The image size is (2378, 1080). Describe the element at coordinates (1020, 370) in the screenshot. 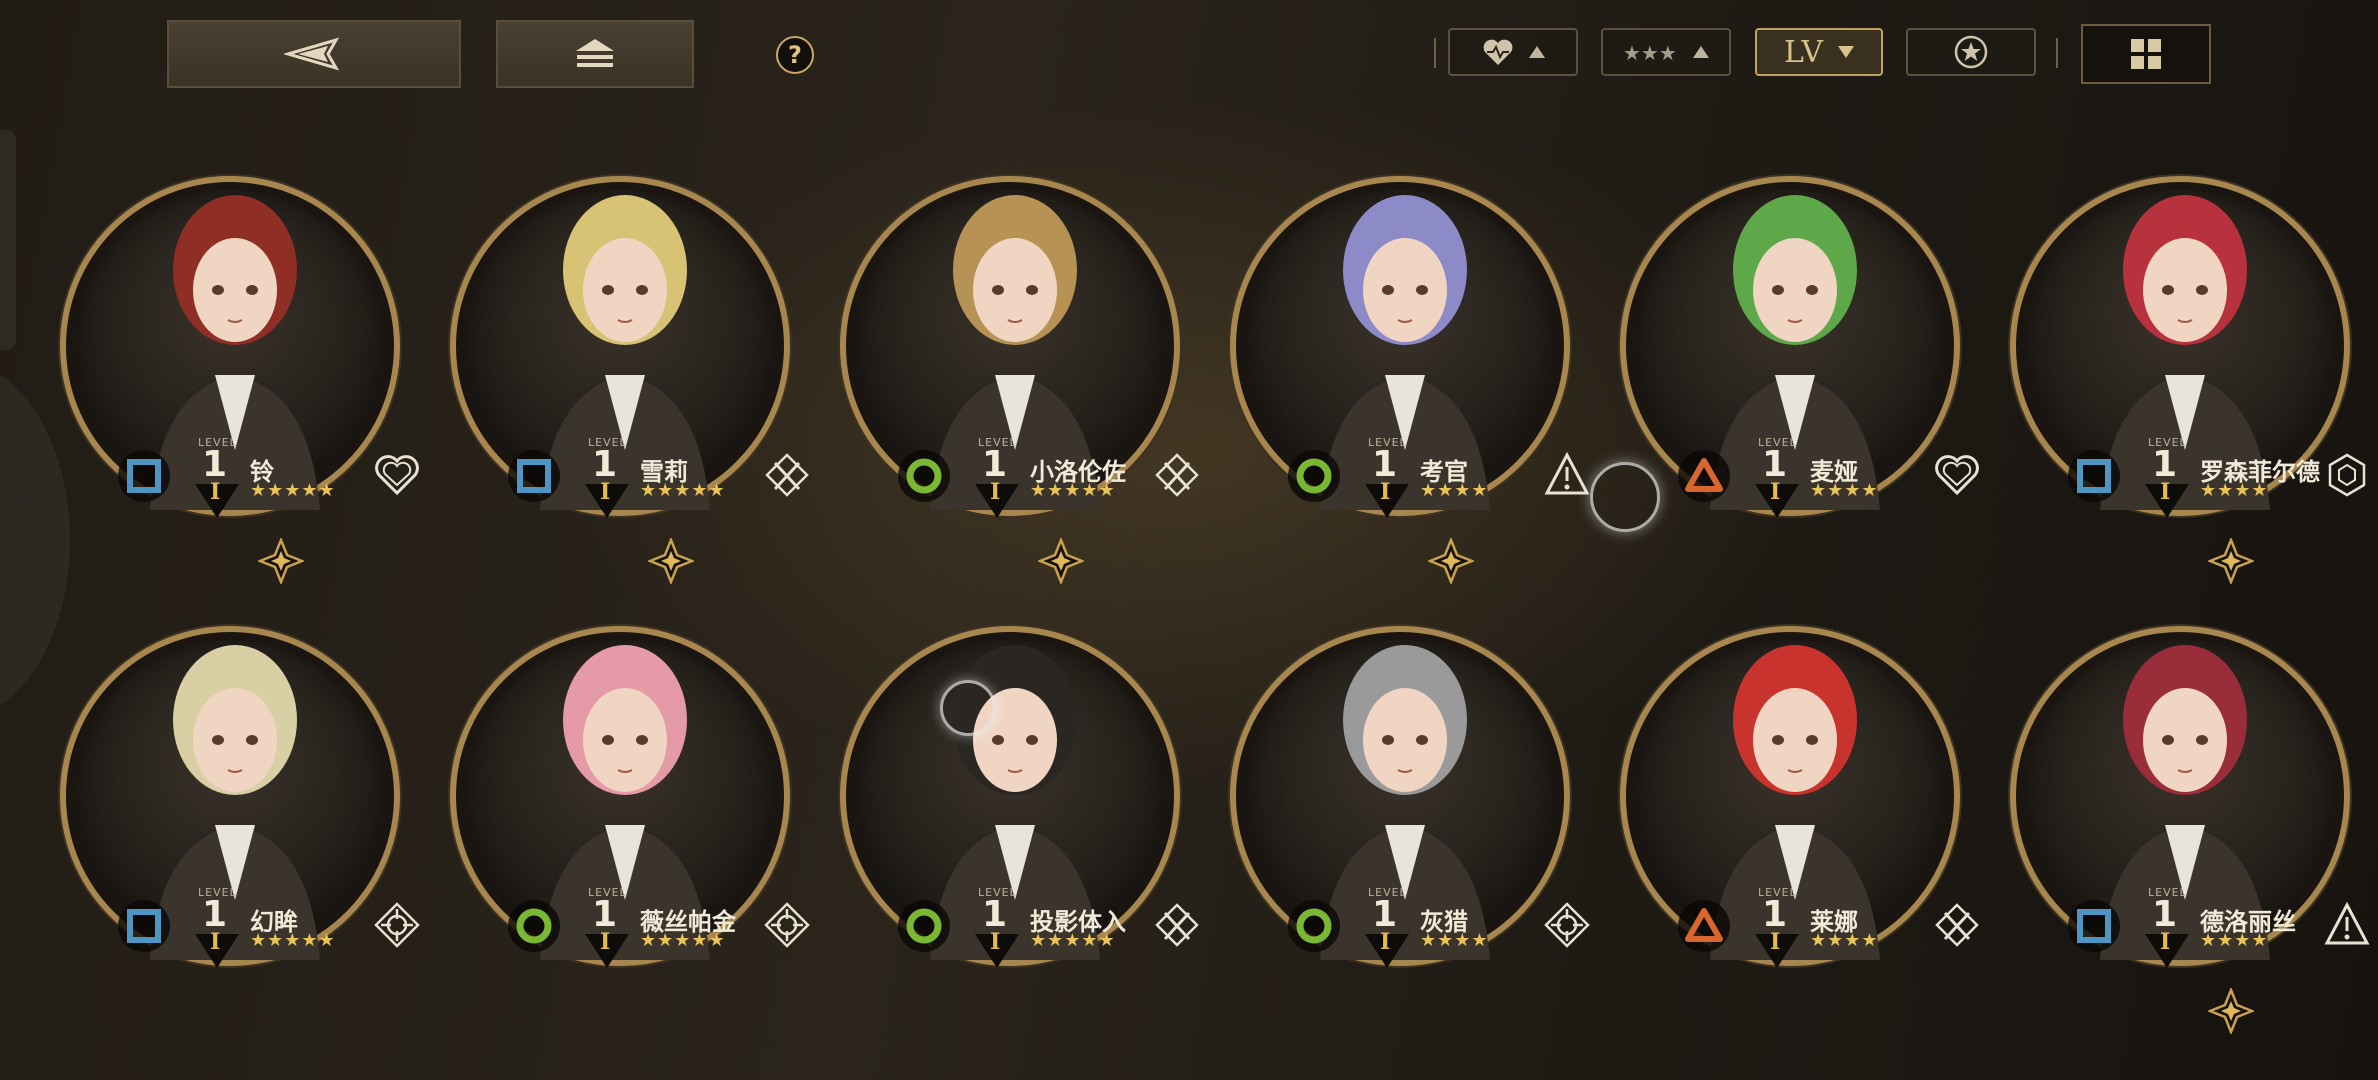

I see `character-card: LEVEL 1 I 小洛伦佐 ★★★★★` at that location.